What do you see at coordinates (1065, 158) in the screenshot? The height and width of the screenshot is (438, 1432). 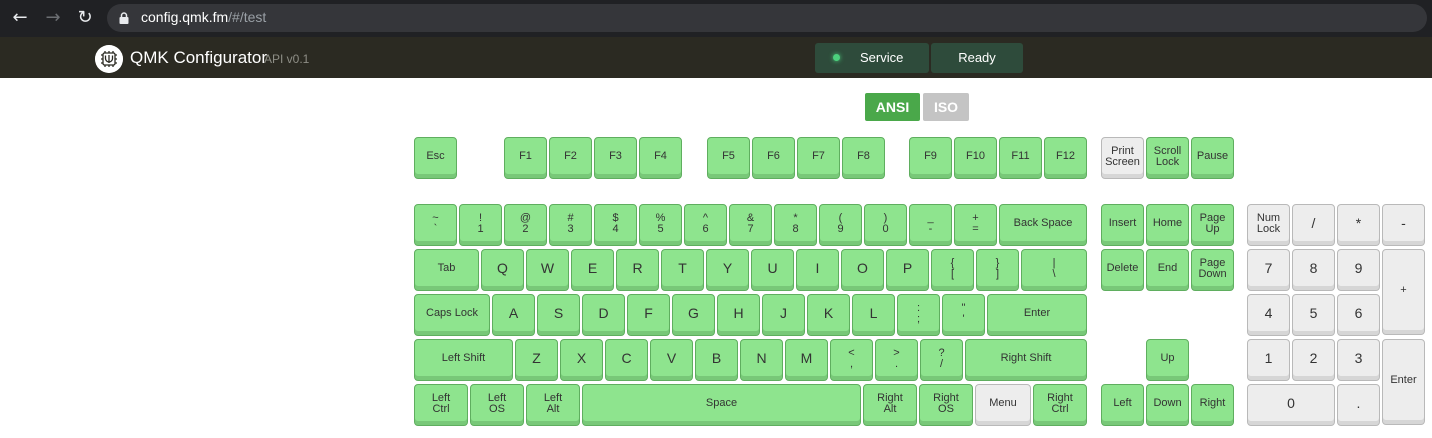 I see `key-f12: F12` at bounding box center [1065, 158].